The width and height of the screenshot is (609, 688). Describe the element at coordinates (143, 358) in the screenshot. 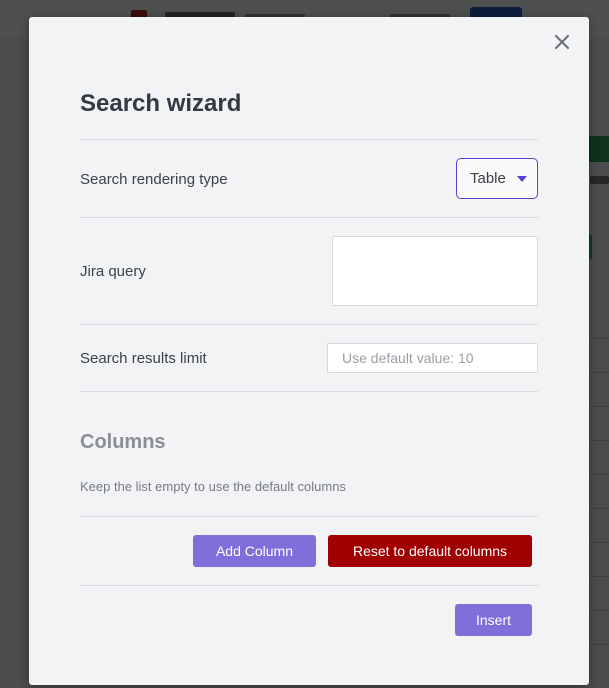

I see `results-limit-label: Search results limit` at that location.